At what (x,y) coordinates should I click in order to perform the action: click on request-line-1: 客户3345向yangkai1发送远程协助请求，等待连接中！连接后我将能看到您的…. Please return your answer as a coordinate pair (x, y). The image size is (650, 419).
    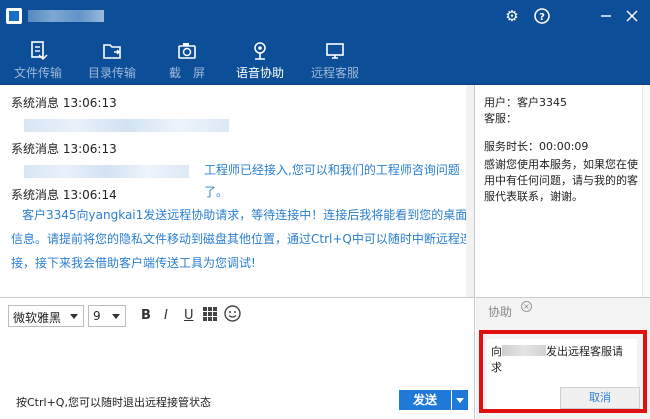
    Looking at the image, I should click on (245, 215).